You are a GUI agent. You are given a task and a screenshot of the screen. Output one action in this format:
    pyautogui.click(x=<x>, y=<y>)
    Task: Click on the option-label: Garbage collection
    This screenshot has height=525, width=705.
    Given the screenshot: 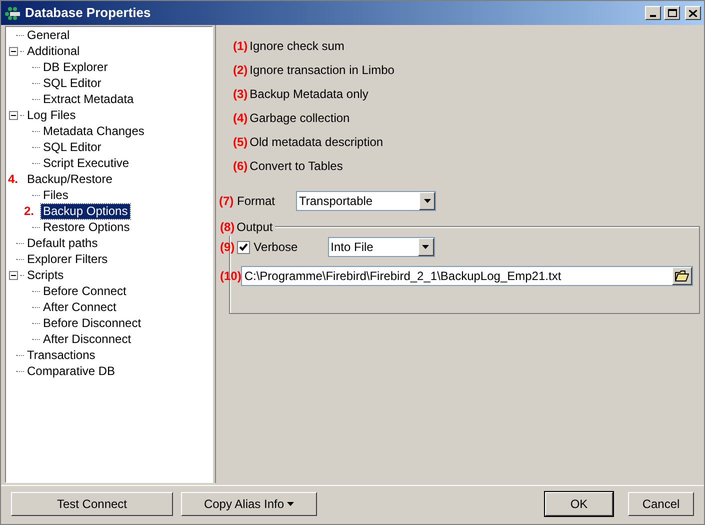 What is the action you would take?
    pyautogui.click(x=300, y=118)
    